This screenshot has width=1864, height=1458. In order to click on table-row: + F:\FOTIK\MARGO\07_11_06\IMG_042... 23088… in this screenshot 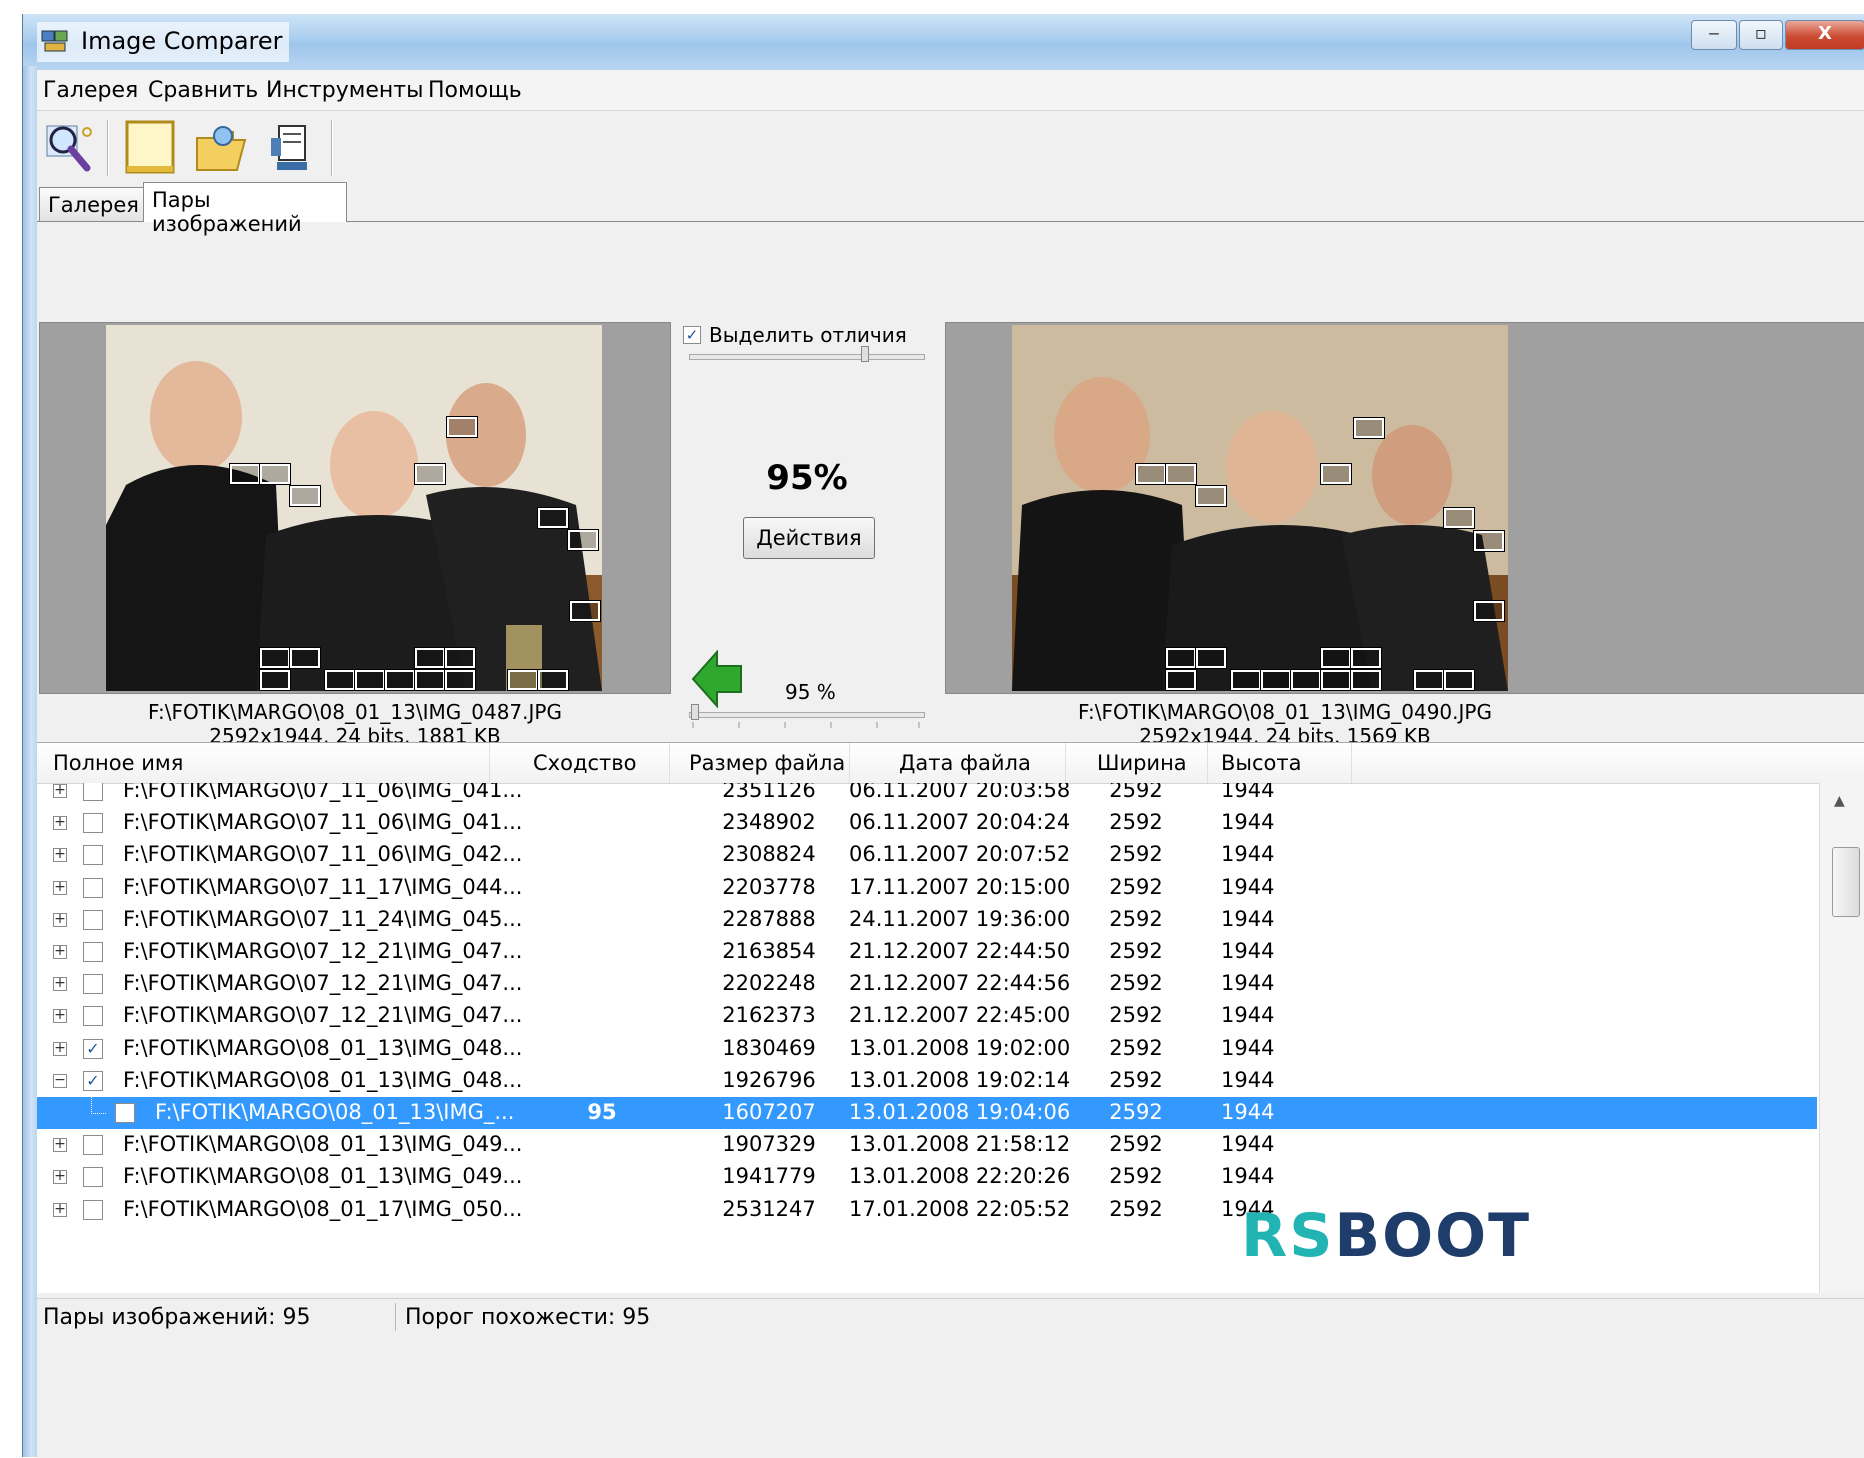, I will do `click(927, 855)`.